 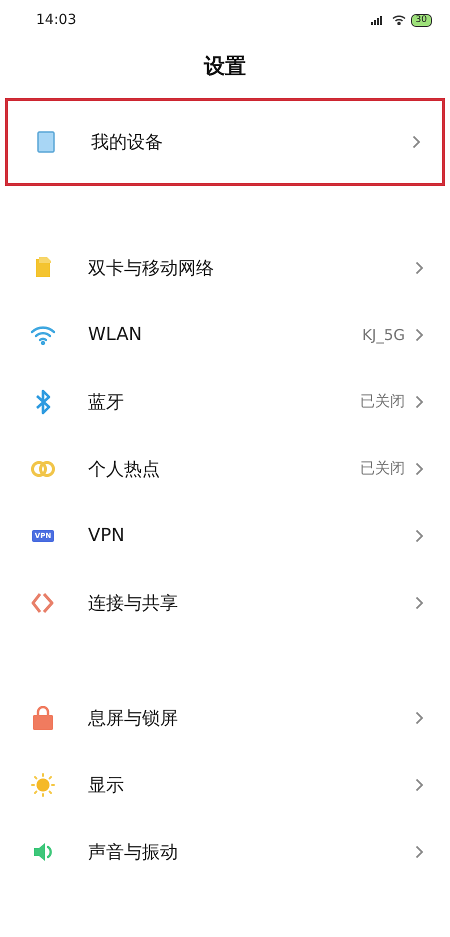 I want to click on settings-item: 显示, so click(x=225, y=784).